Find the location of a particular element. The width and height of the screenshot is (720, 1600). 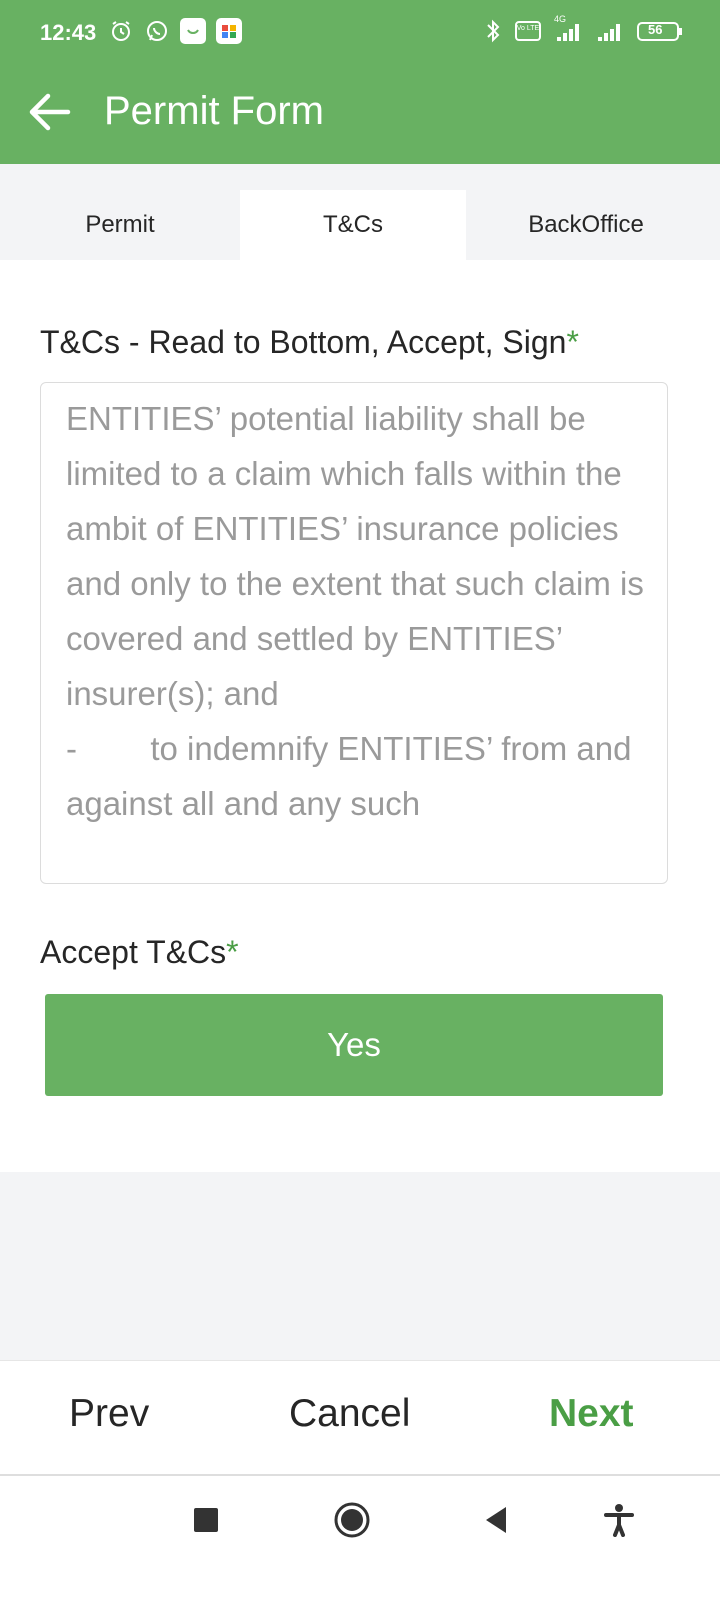

tab-backoffice: BackOffice is located at coordinates (586, 225).